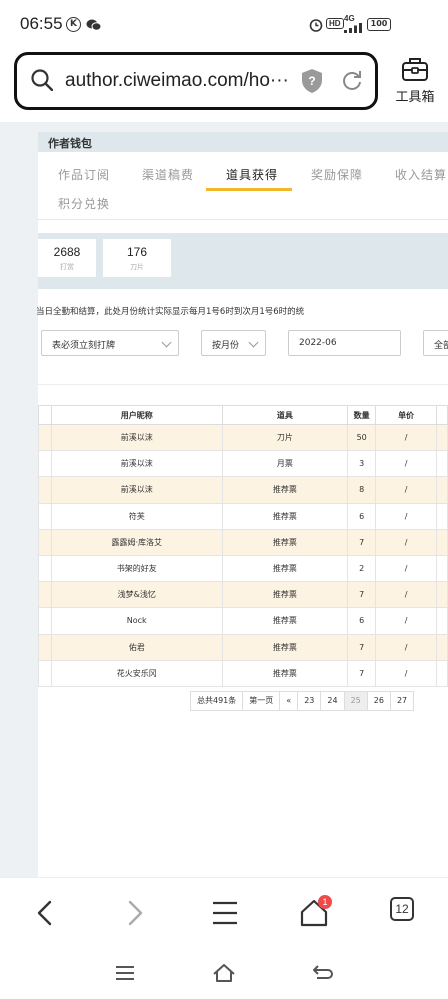 The image size is (448, 999). I want to click on stats-area: 2688 打赏 176 刀片, so click(243, 261).